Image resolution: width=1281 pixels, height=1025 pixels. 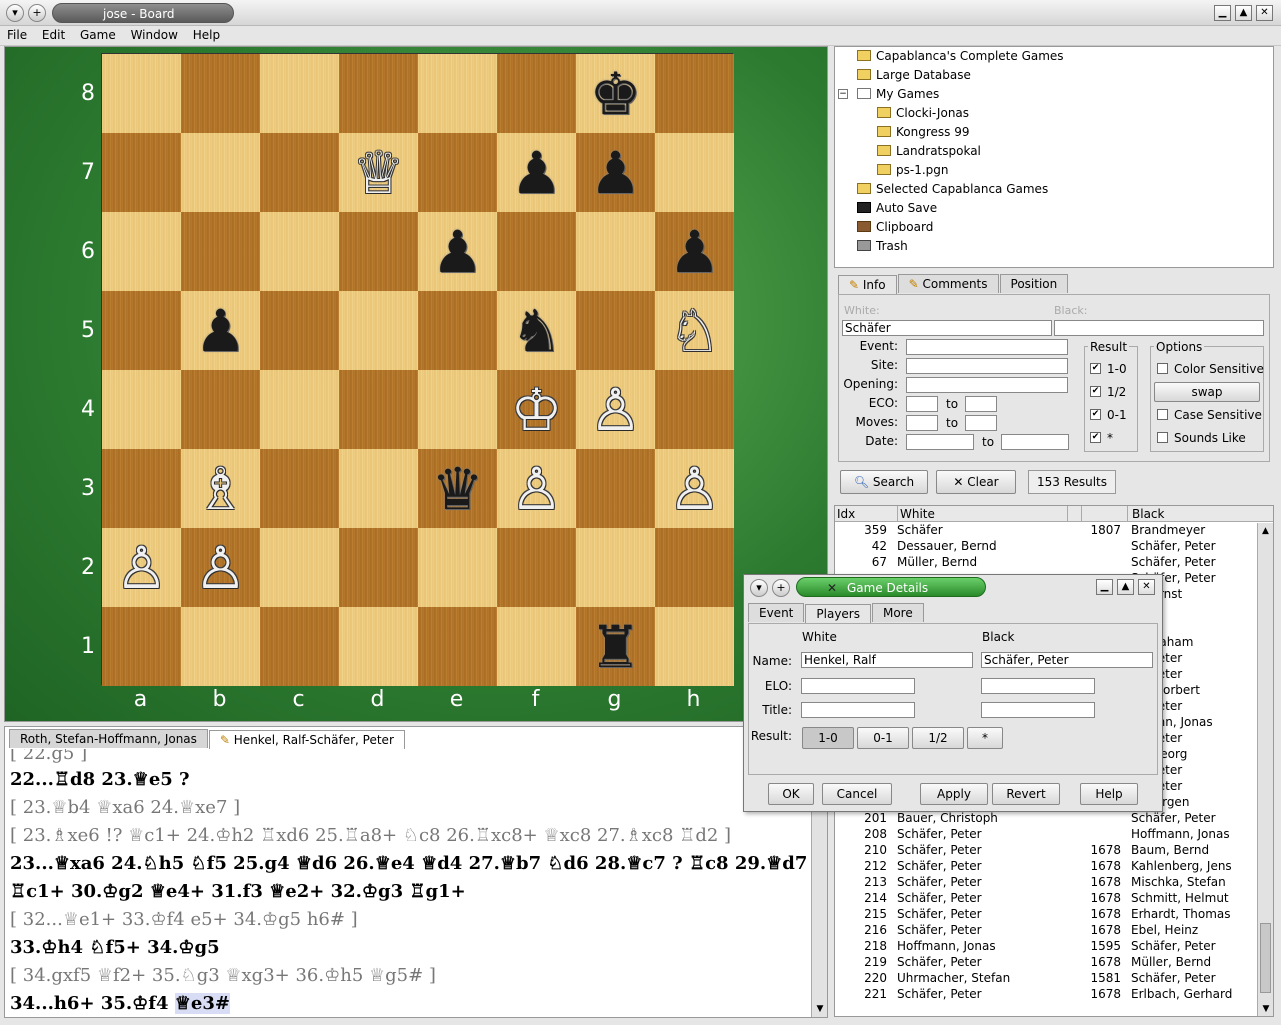 I want to click on white-input: Schäfer, so click(x=947, y=328).